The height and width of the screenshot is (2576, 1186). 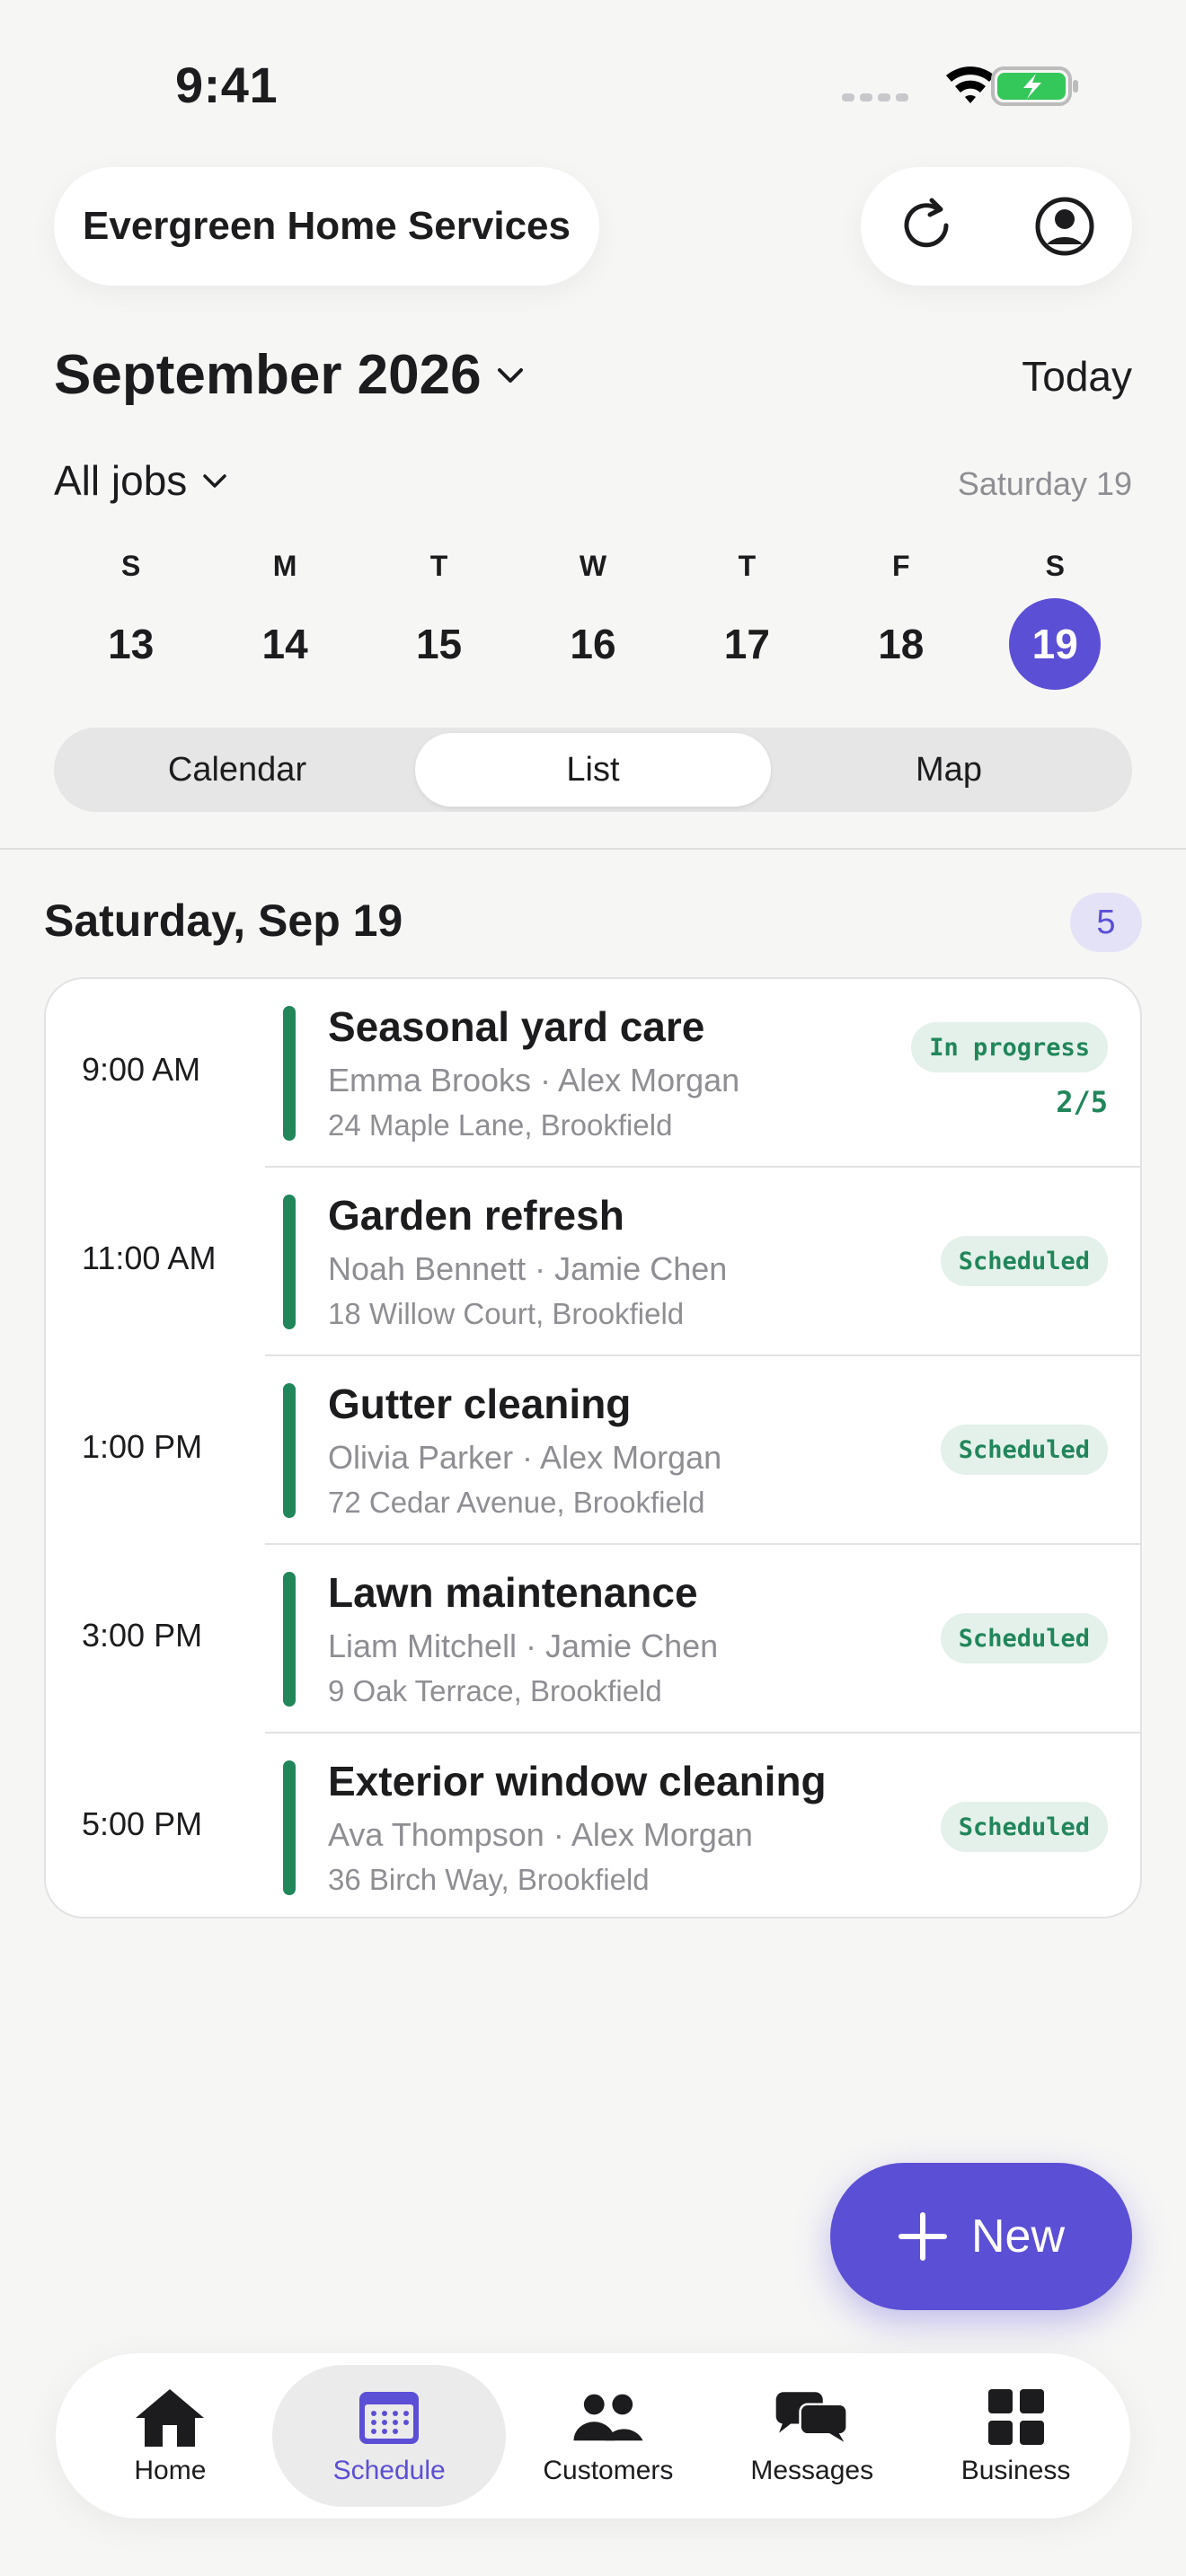 I want to click on status-icons, so click(x=961, y=86).